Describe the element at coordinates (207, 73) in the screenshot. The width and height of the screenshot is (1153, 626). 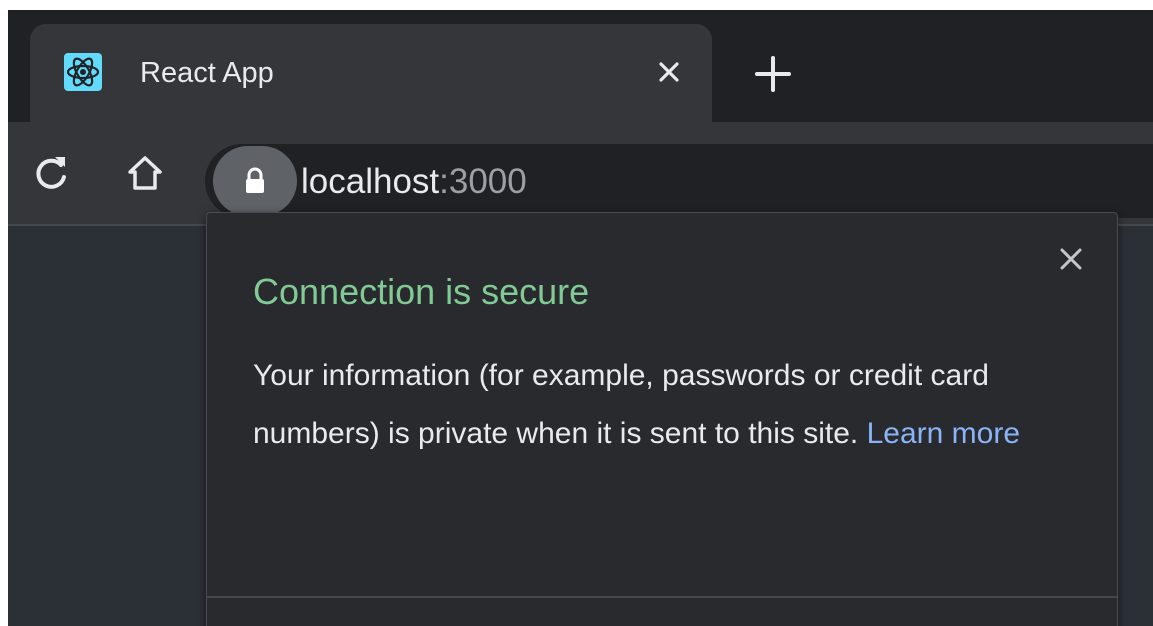
I see `tab-title: React App` at that location.